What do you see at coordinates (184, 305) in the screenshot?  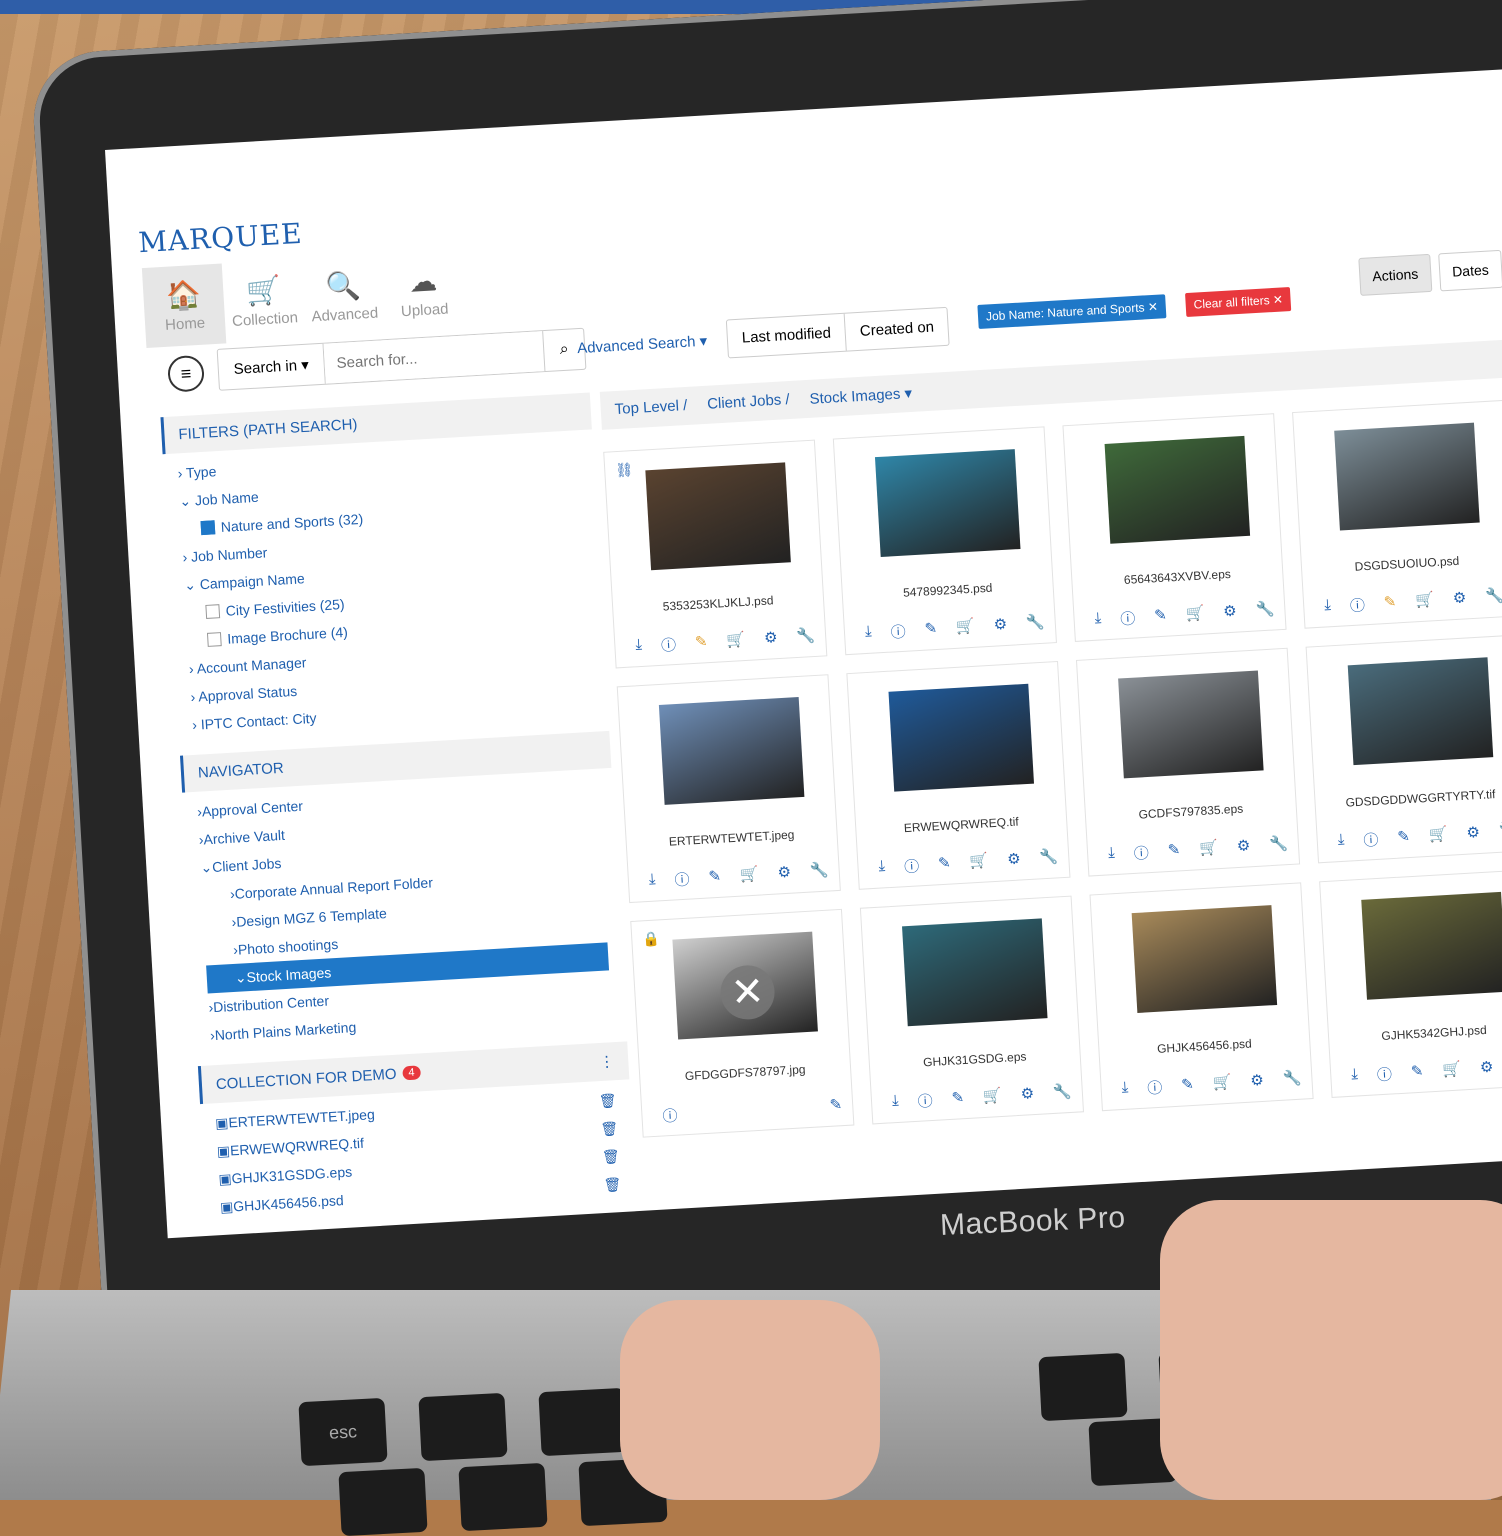 I see `nav-home: 🏠 Home` at bounding box center [184, 305].